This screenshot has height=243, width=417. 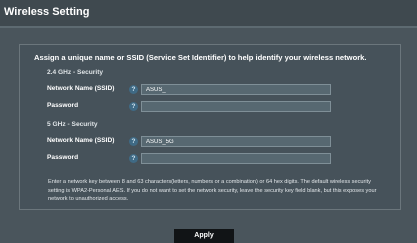 I want to click on password-label-5ghz: Password, so click(x=63, y=157).